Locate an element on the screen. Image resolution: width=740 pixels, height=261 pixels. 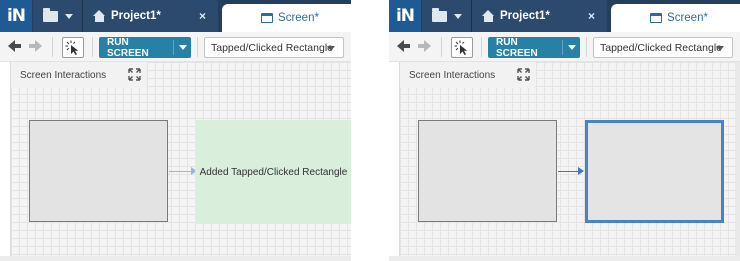
added-tapped-rectangle: Added Tapped/Clicked Rectangle is located at coordinates (273, 172).